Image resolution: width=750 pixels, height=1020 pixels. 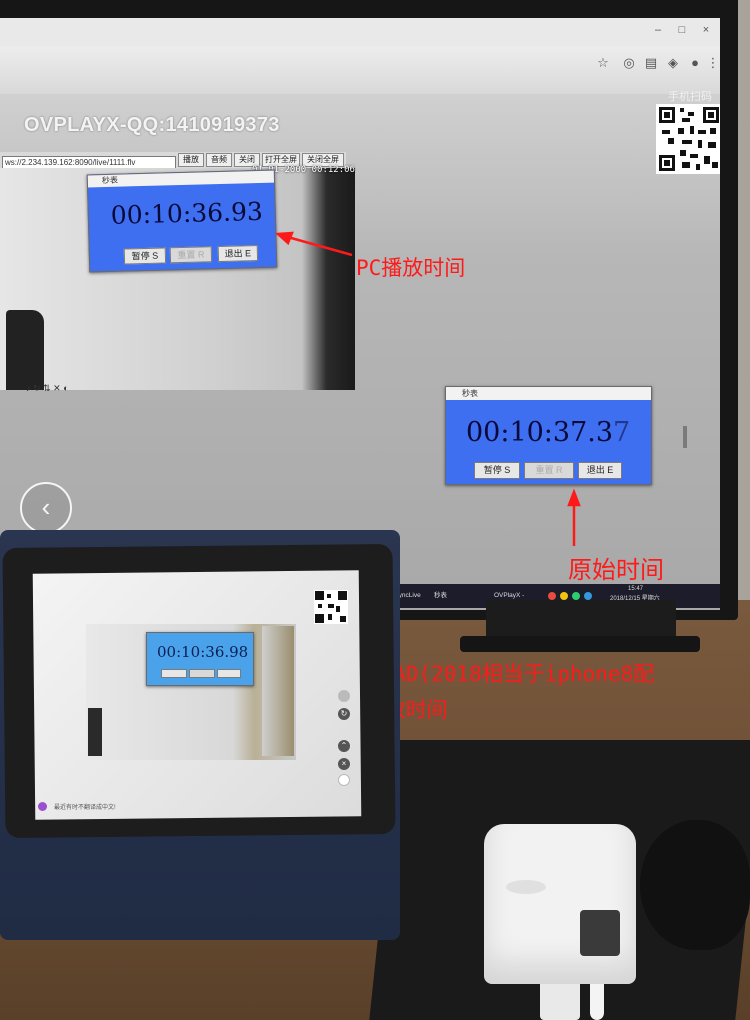 I want to click on exit-button, so click(x=229, y=673).